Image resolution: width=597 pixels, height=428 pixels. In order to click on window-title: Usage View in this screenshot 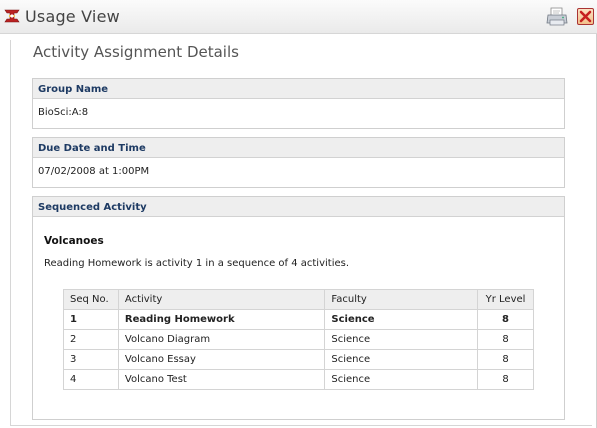, I will do `click(72, 16)`.